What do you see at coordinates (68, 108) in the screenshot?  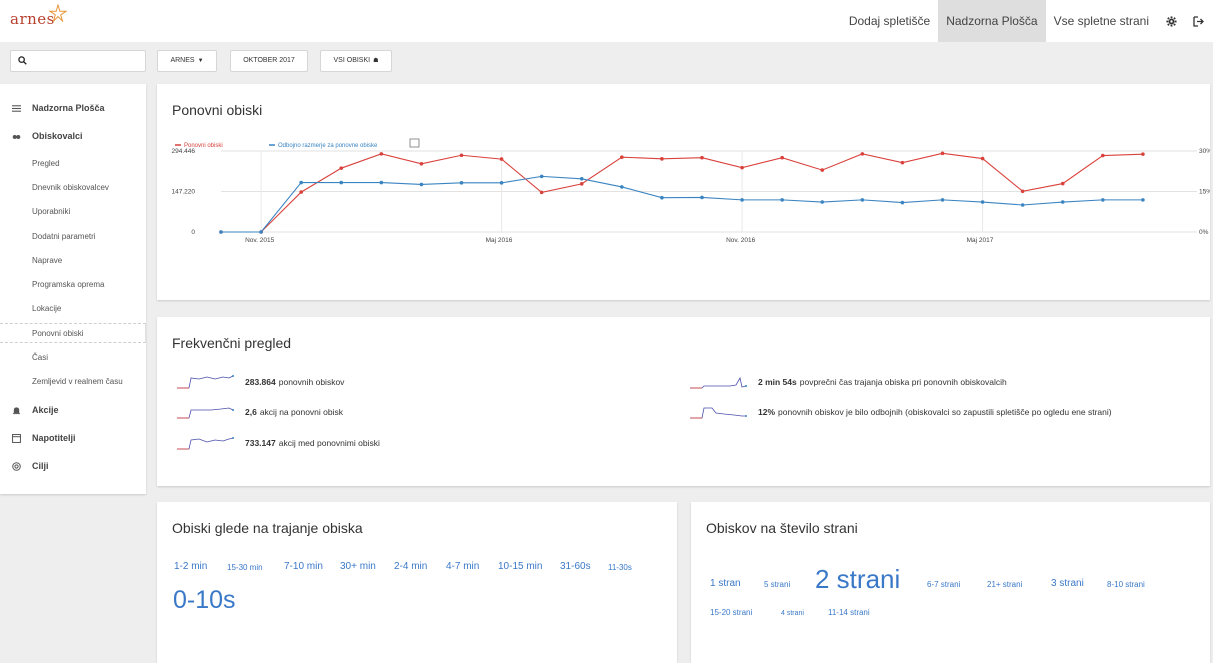 I see `sidebar-item-label: Nadzorna Plošča` at bounding box center [68, 108].